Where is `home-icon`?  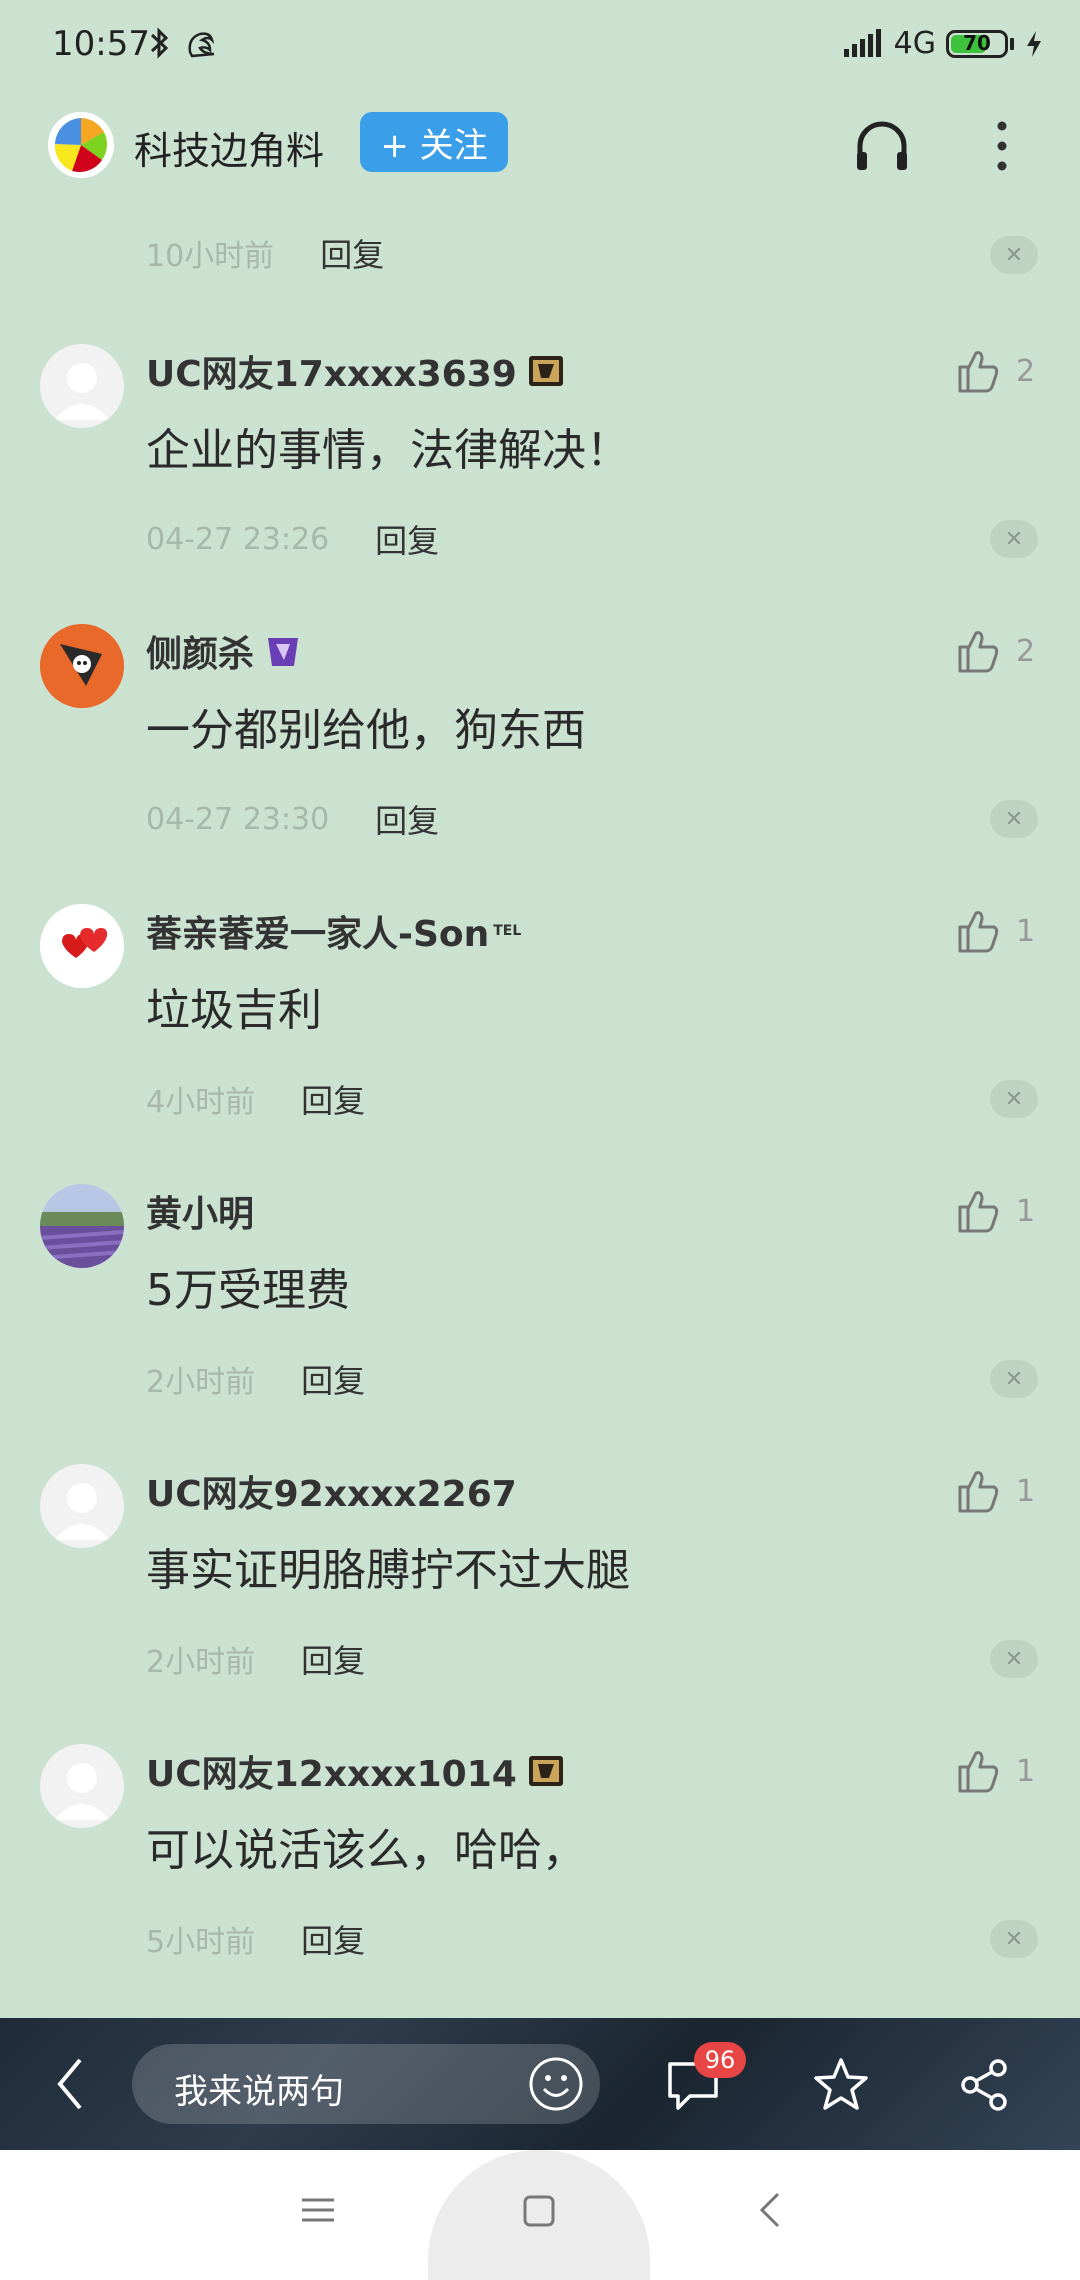 home-icon is located at coordinates (539, 2211).